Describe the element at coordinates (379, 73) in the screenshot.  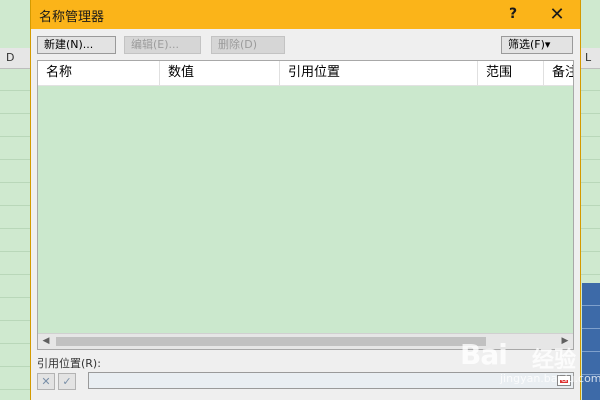
I see `column-header-refers-to: 引用位置` at that location.